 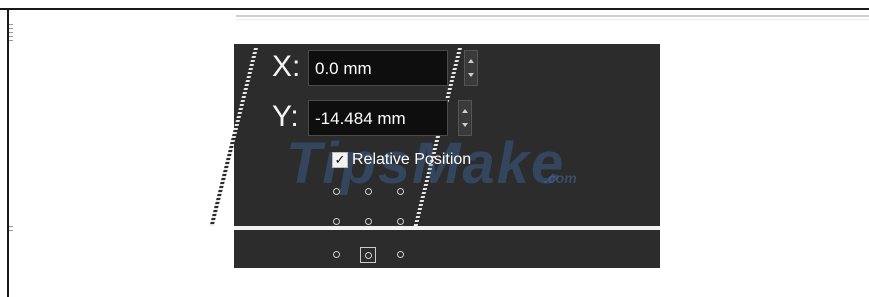 What do you see at coordinates (378, 68) in the screenshot?
I see `x-position-input: 0.0 mm` at bounding box center [378, 68].